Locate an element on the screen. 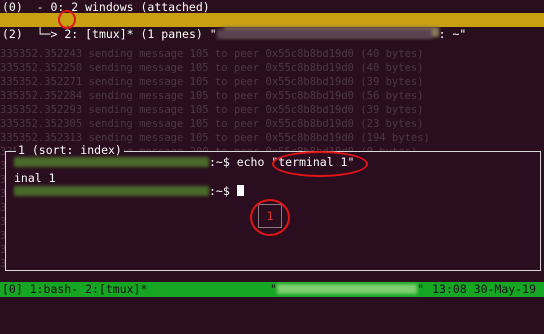 The image size is (544, 334). status-window-list: [0] 1:bash- 2:[tmux]* is located at coordinates (74, 289).